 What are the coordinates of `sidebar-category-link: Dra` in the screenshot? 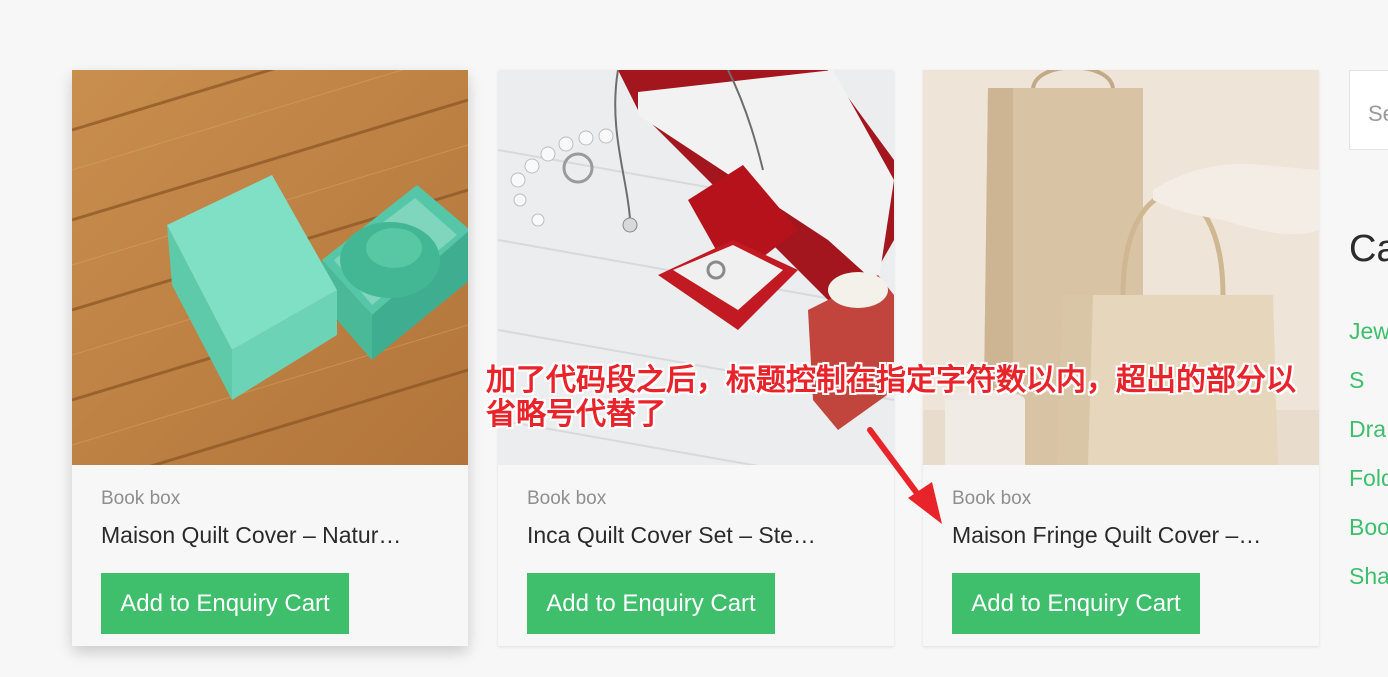 It's located at (1367, 429).